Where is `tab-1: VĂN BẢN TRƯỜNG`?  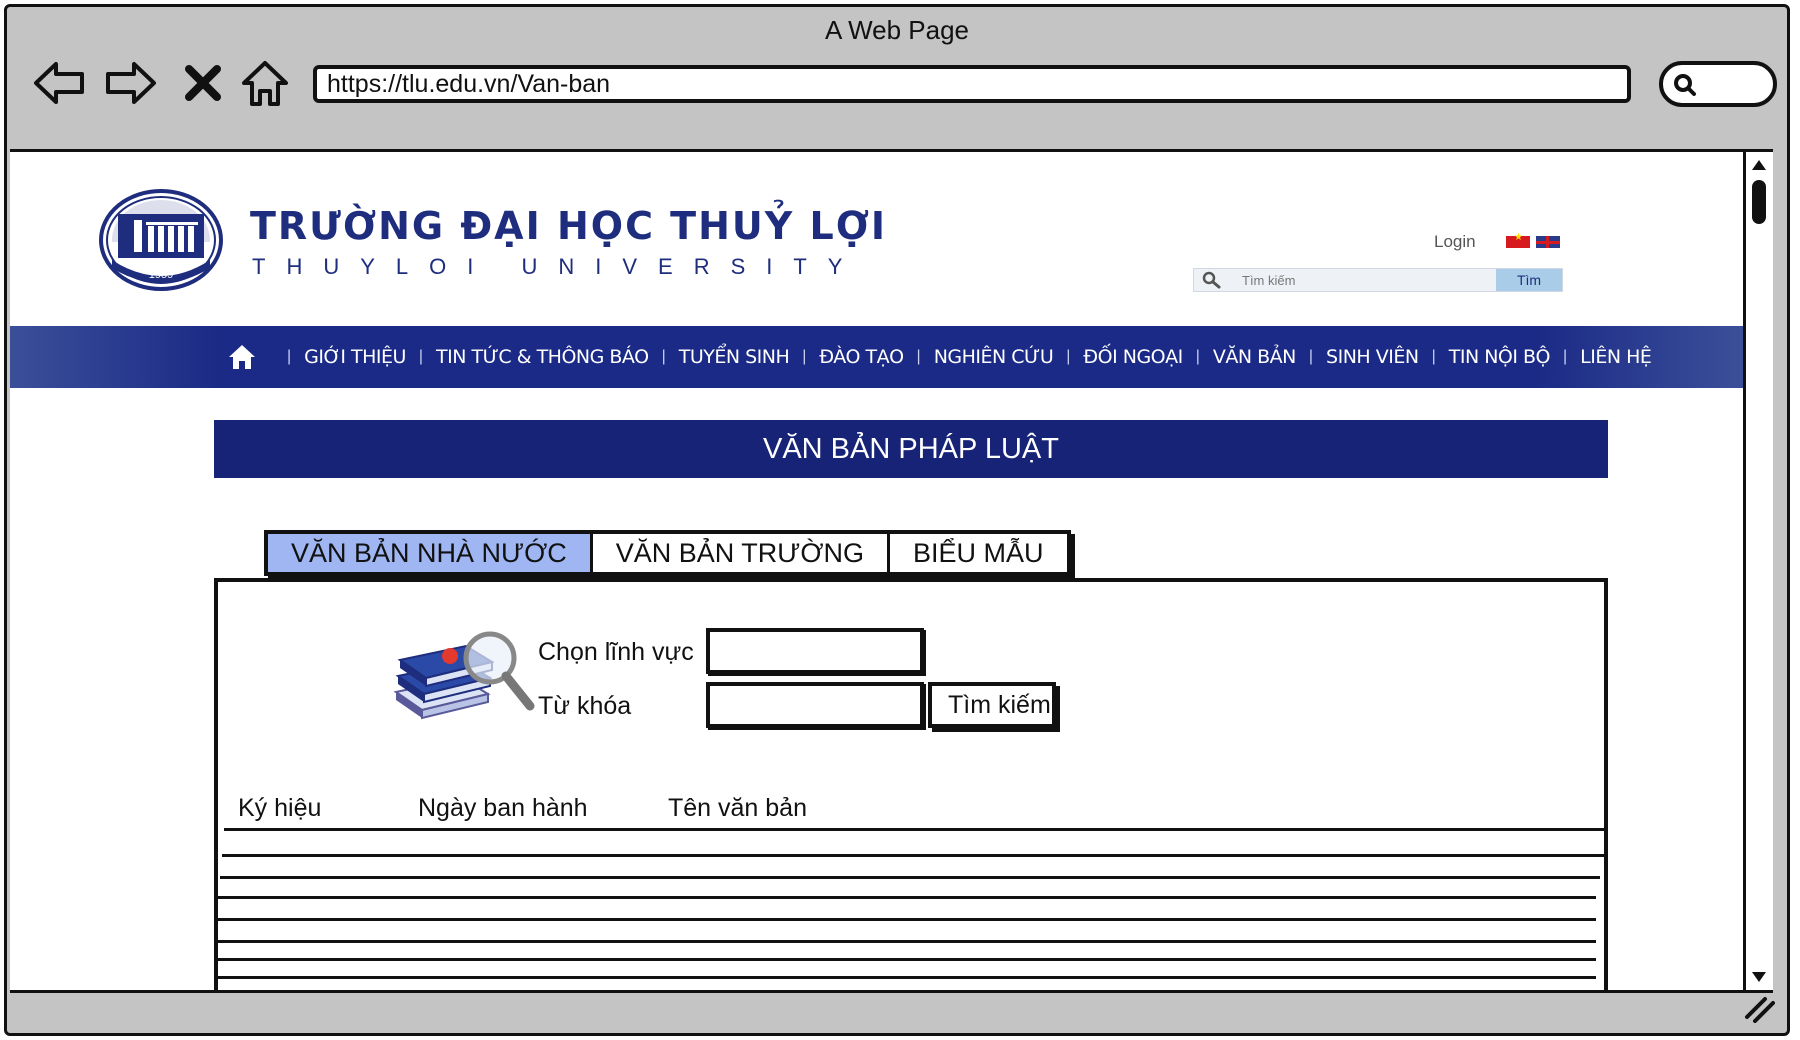
tab-1: VĂN BẢN TRƯỜNG is located at coordinates (741, 553).